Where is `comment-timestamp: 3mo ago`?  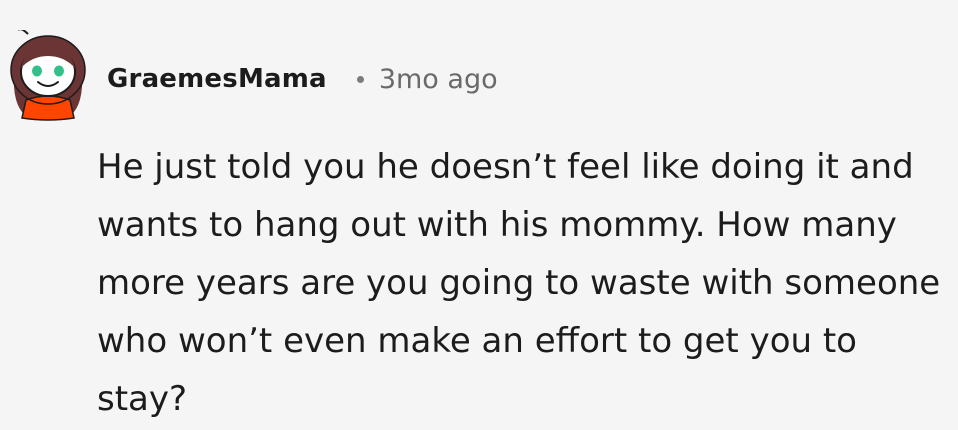
comment-timestamp: 3mo ago is located at coordinates (438, 79).